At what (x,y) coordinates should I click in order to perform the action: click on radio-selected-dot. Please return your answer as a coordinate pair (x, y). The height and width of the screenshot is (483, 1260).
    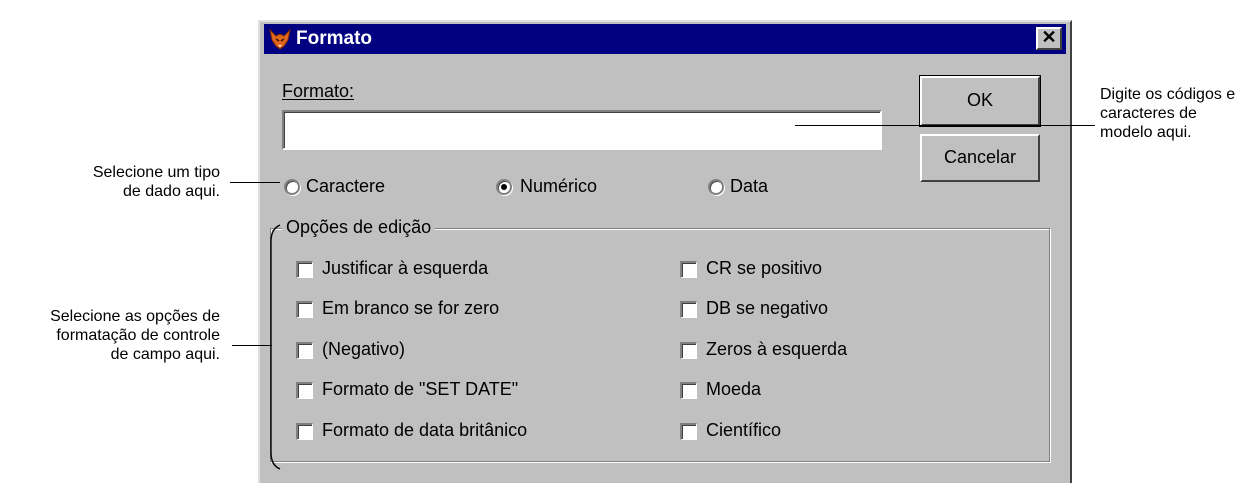
    Looking at the image, I should click on (504, 187).